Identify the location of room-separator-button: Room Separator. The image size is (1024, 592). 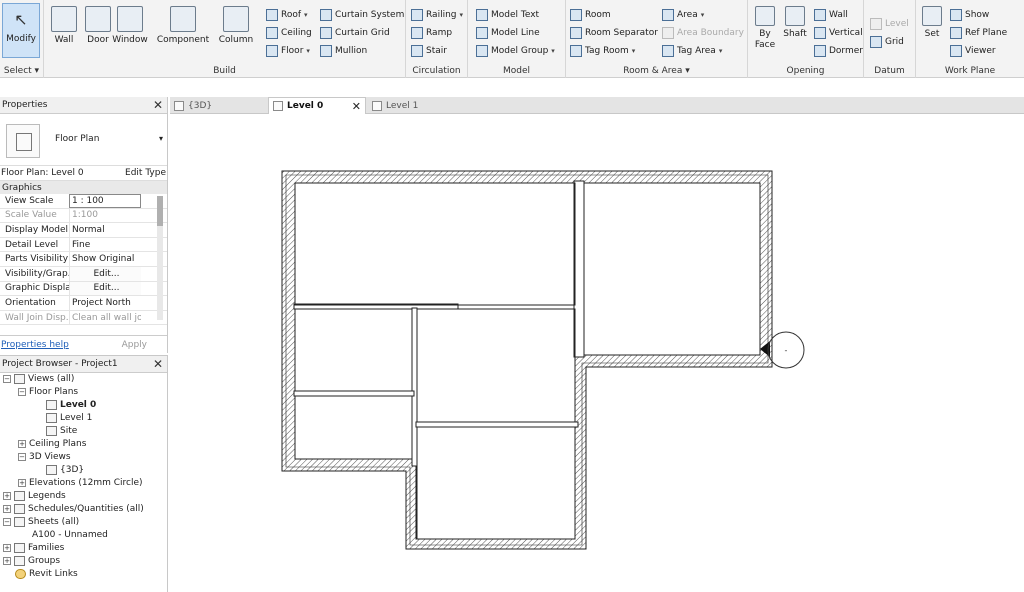
(614, 33).